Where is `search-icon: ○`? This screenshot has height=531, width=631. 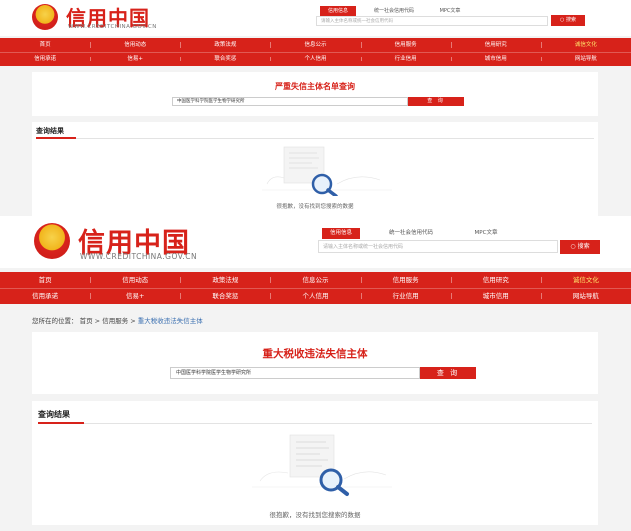 search-icon: ○ is located at coordinates (574, 246).